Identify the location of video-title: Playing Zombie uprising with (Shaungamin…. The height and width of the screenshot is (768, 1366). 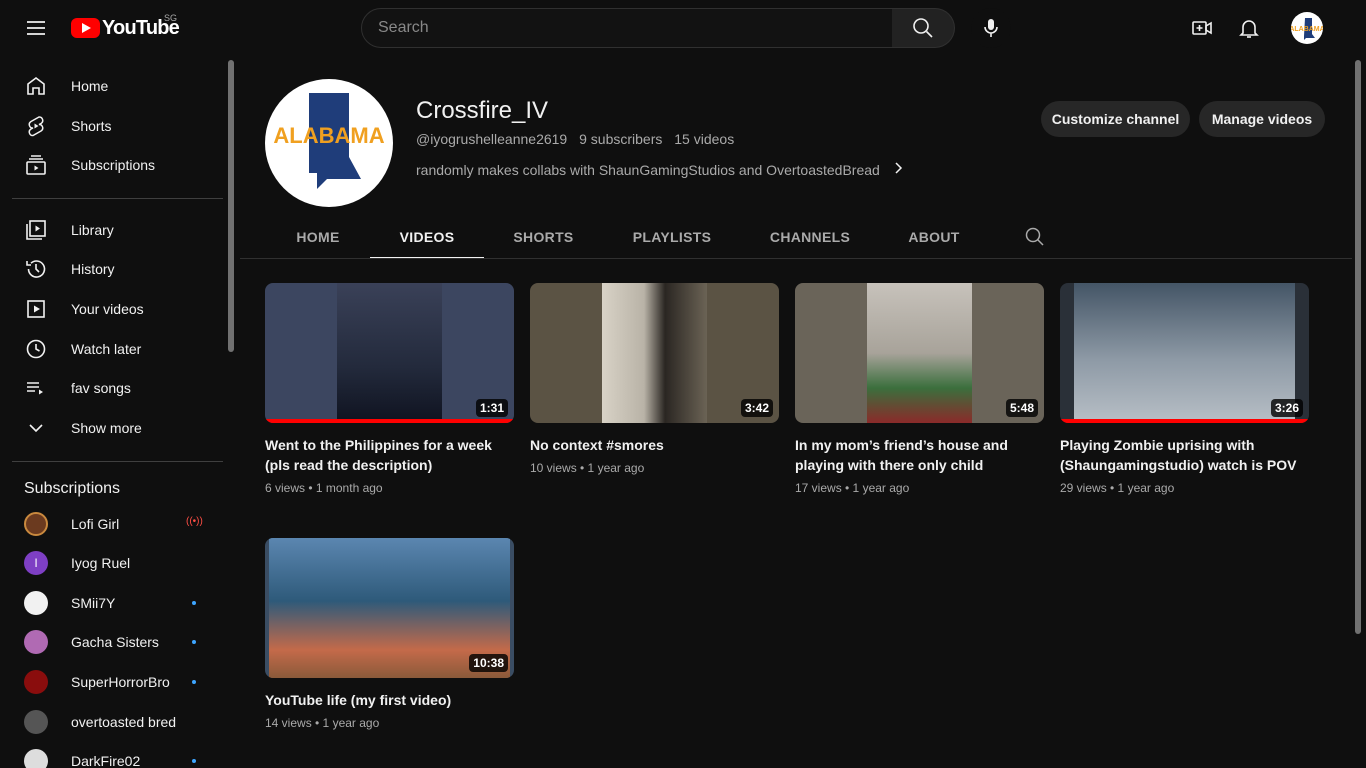
(1184, 455).